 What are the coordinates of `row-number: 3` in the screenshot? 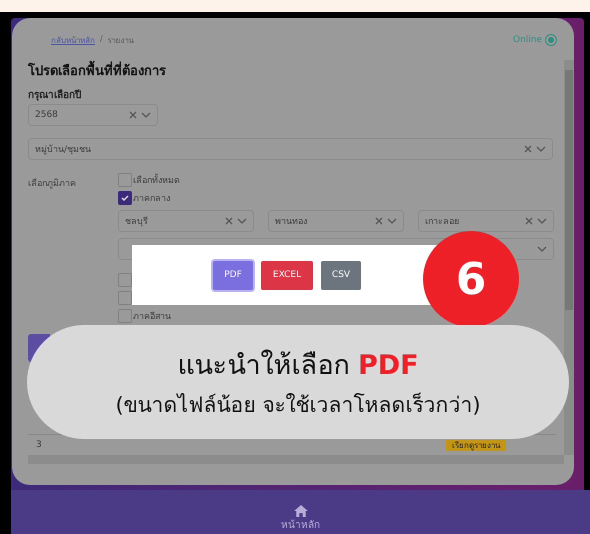 It's located at (39, 445).